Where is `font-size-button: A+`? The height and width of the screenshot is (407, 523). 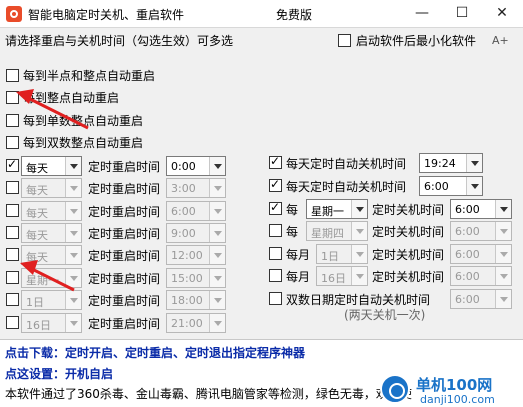 font-size-button: A+ is located at coordinates (500, 40).